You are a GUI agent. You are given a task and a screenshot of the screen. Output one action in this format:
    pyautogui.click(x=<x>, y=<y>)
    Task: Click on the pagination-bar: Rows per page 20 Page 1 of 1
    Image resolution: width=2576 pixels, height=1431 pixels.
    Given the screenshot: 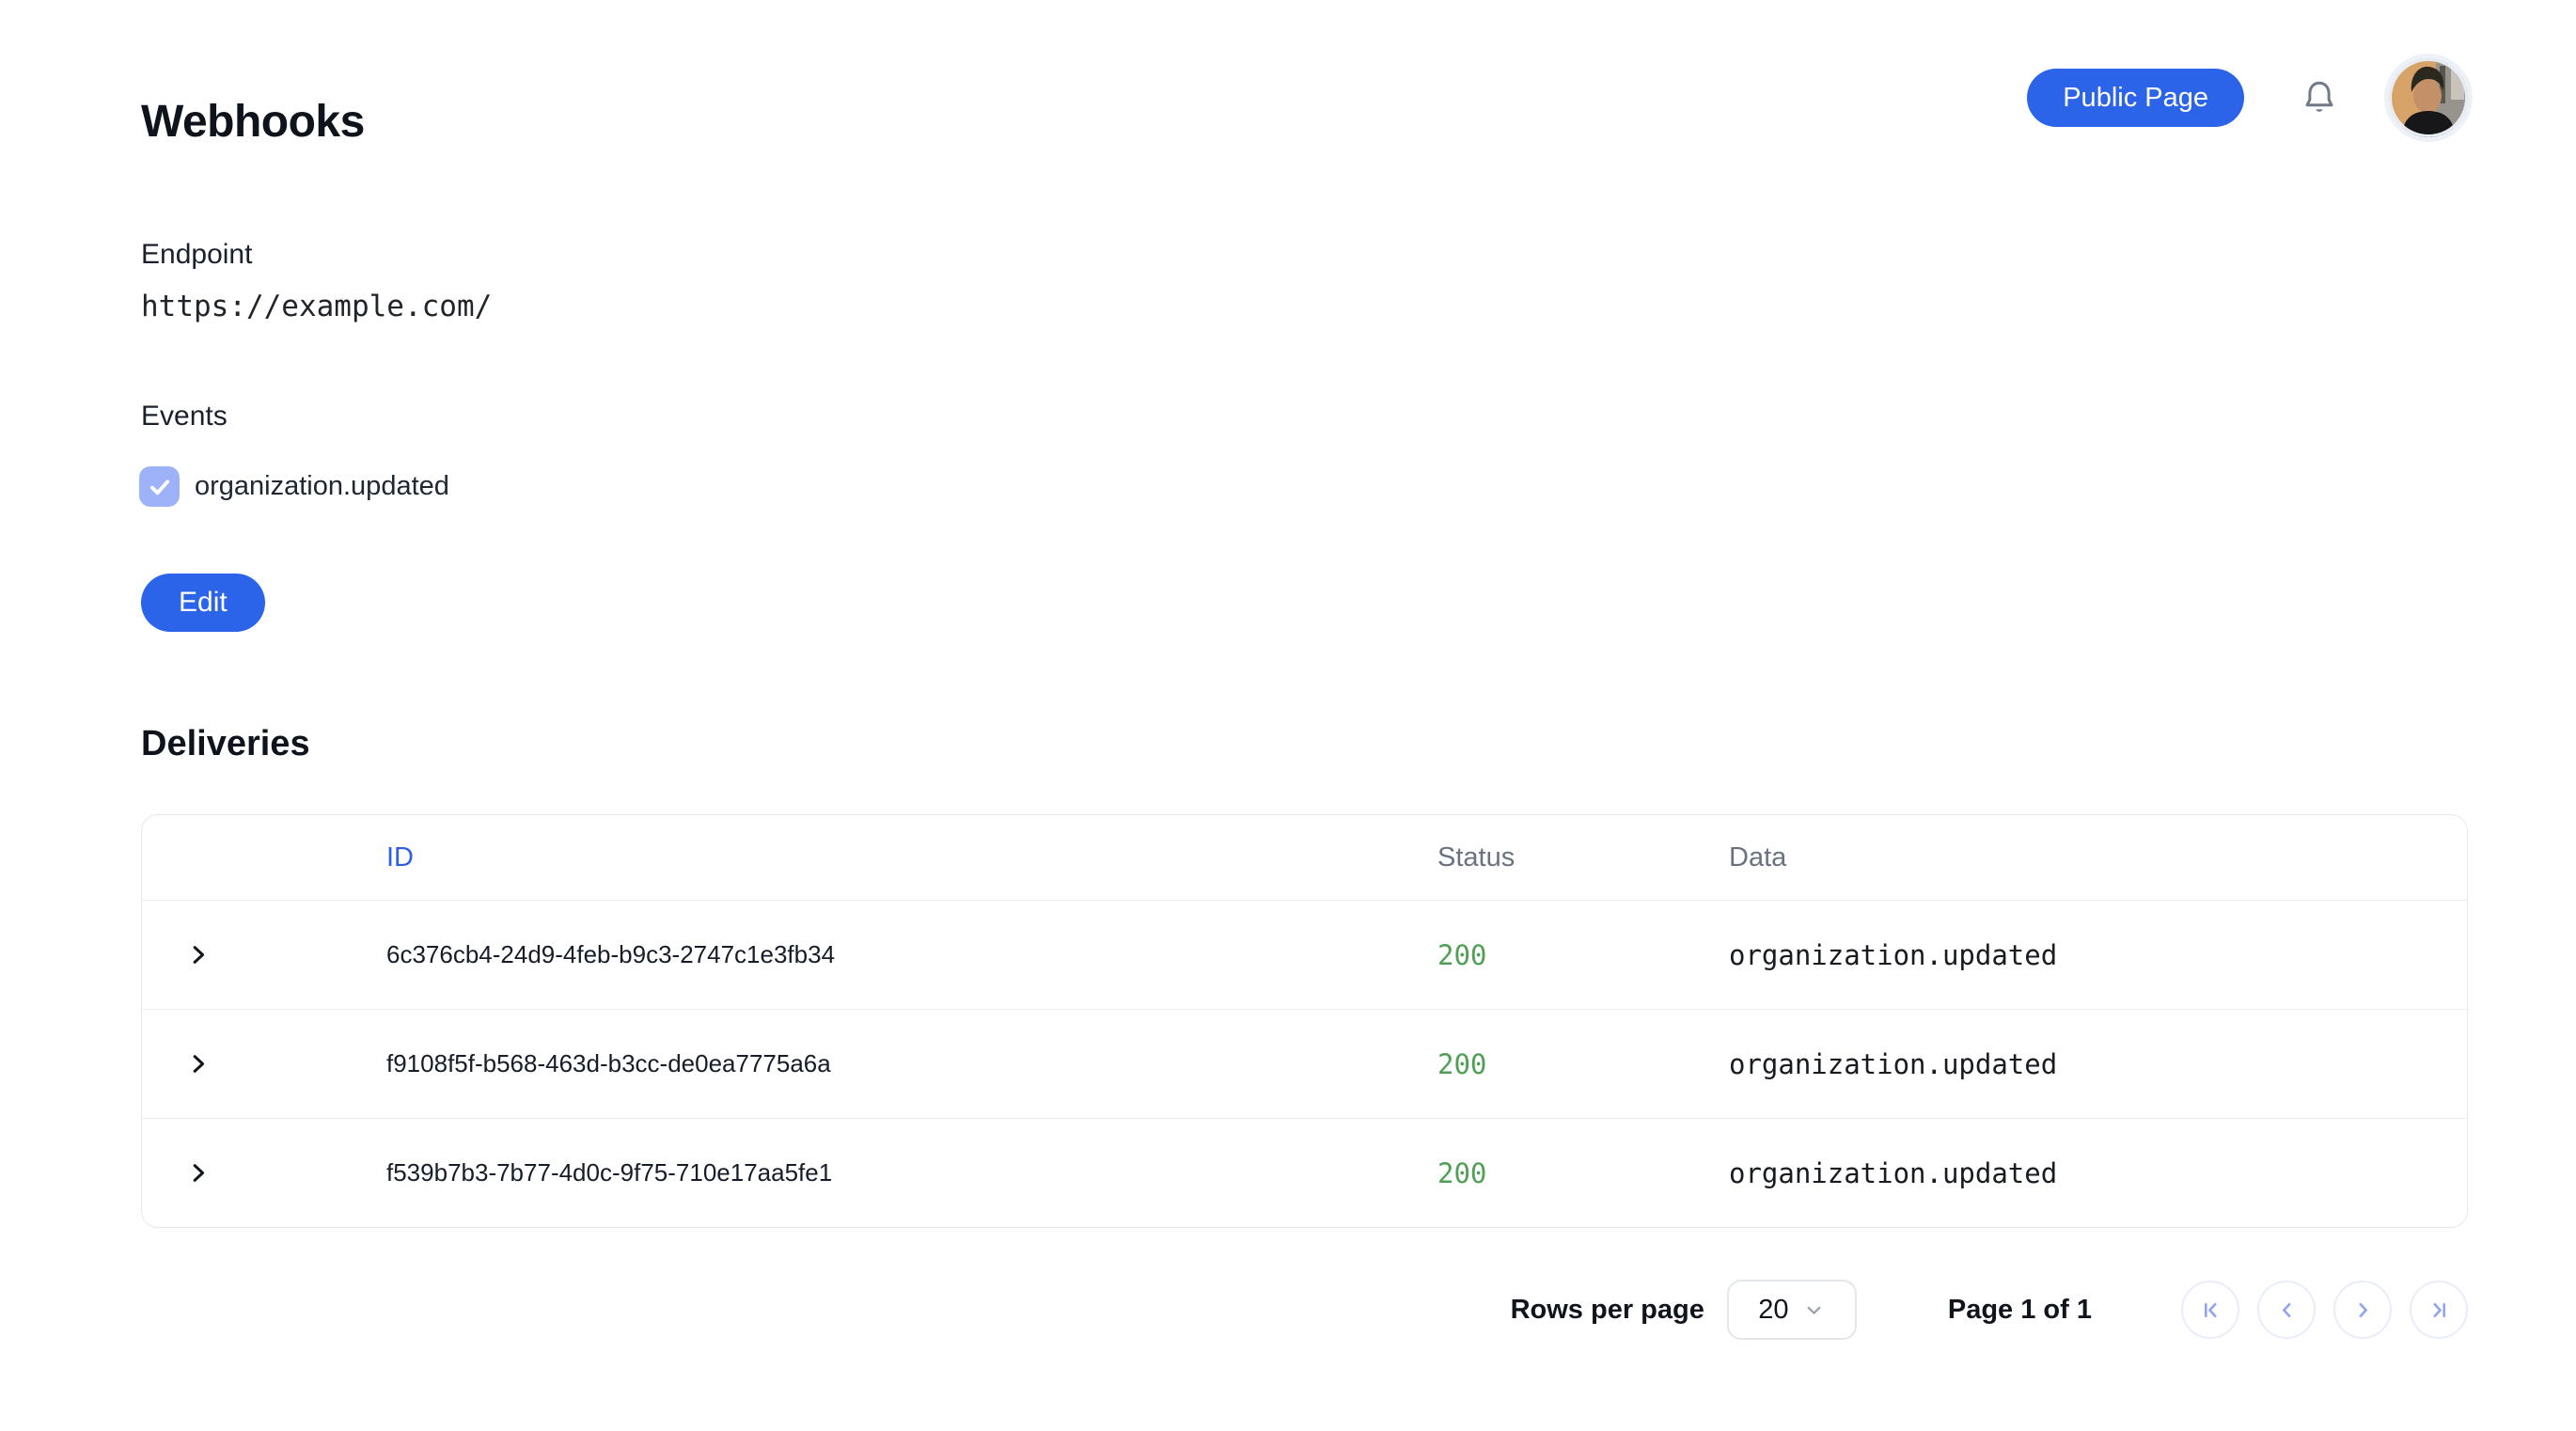 What is the action you would take?
    pyautogui.click(x=1990, y=1310)
    